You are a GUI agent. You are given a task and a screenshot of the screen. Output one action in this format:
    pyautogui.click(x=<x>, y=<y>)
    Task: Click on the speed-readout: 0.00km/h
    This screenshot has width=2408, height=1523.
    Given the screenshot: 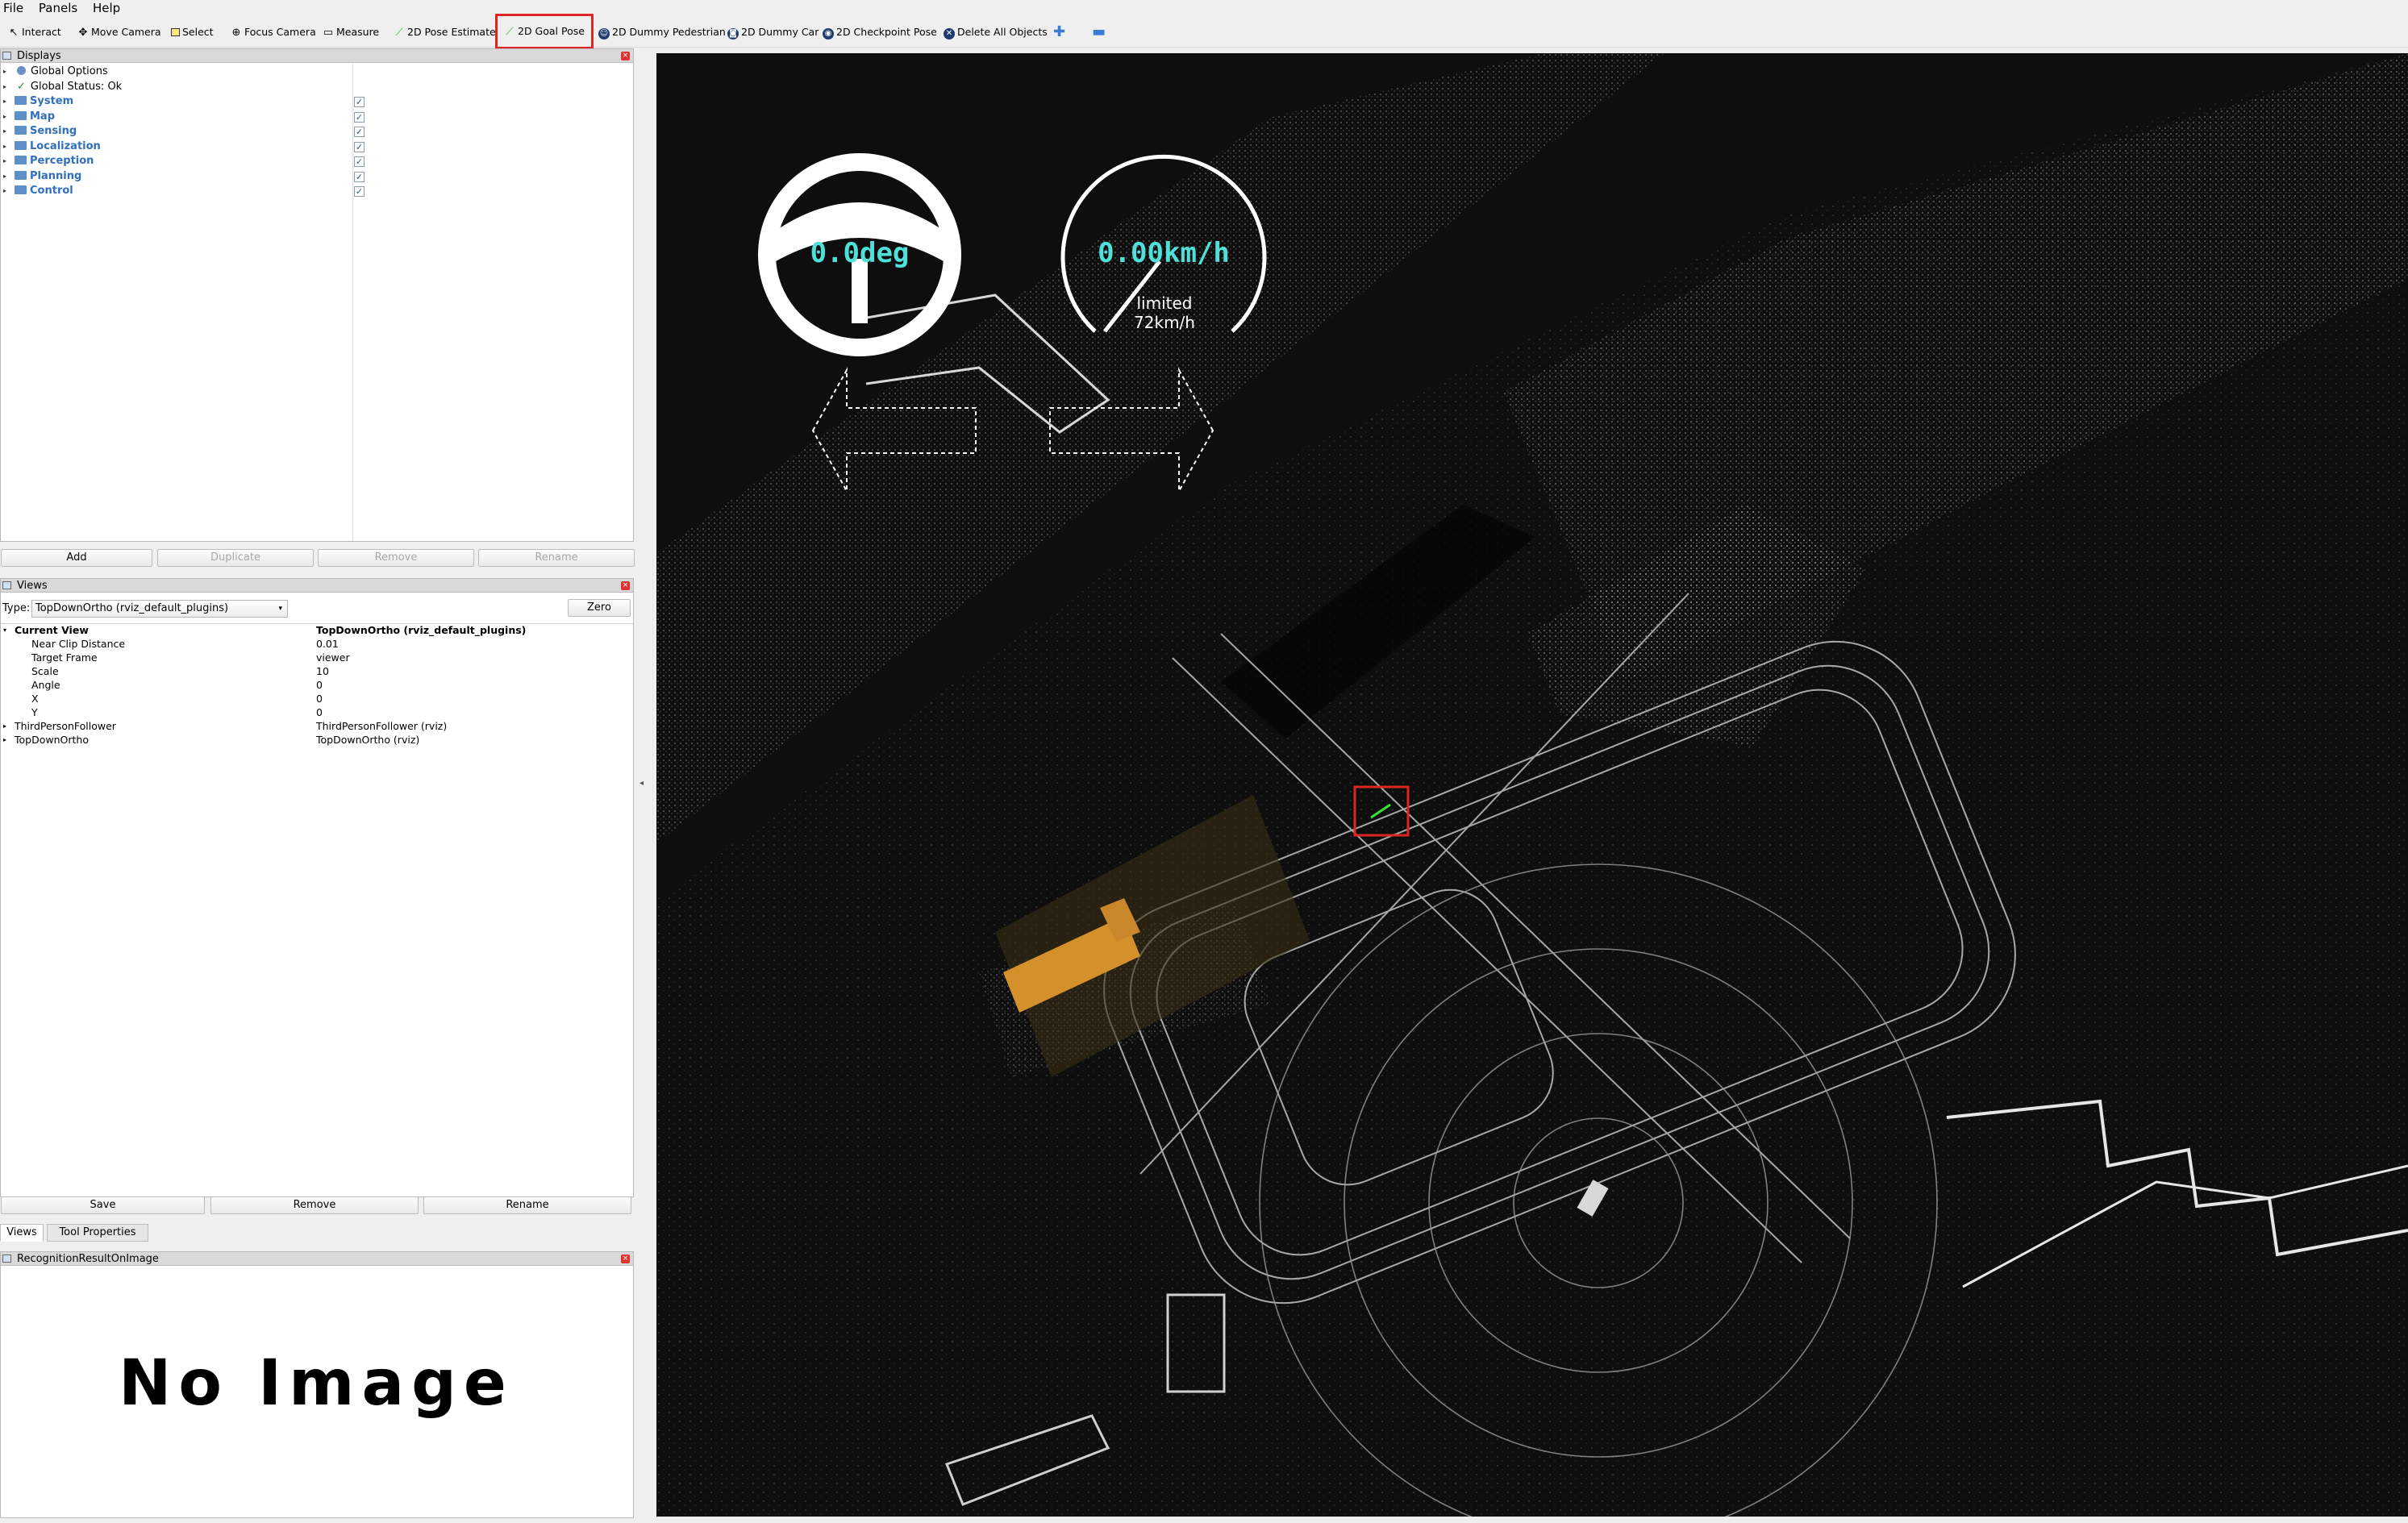 What is the action you would take?
    pyautogui.click(x=1164, y=253)
    